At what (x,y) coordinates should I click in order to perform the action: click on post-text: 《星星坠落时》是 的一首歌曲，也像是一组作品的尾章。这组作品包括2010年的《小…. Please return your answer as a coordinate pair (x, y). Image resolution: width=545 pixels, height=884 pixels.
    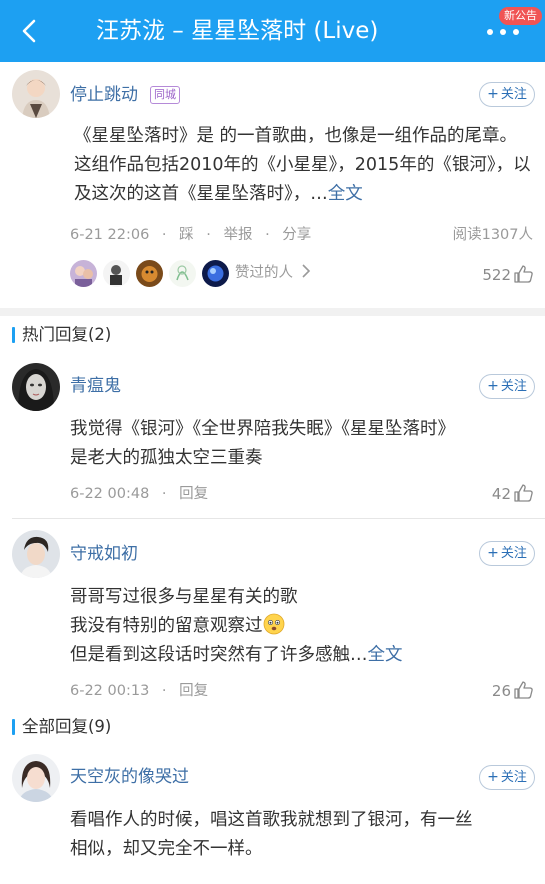
    Looking at the image, I should click on (302, 165).